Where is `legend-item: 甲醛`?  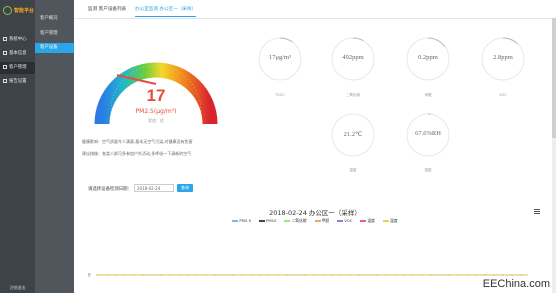 legend-item: 甲醛 is located at coordinates (322, 221).